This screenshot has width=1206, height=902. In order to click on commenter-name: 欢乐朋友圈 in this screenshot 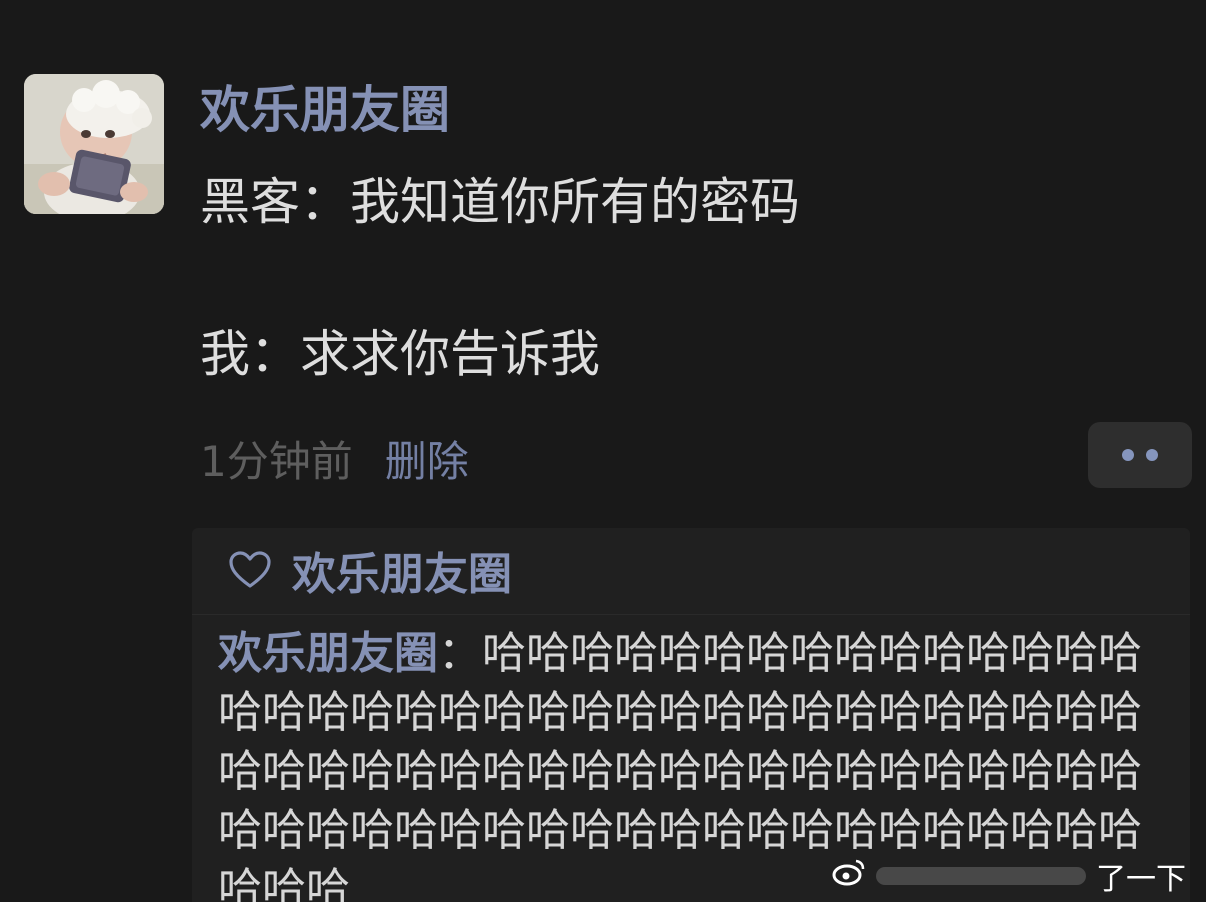, I will do `click(328, 653)`.